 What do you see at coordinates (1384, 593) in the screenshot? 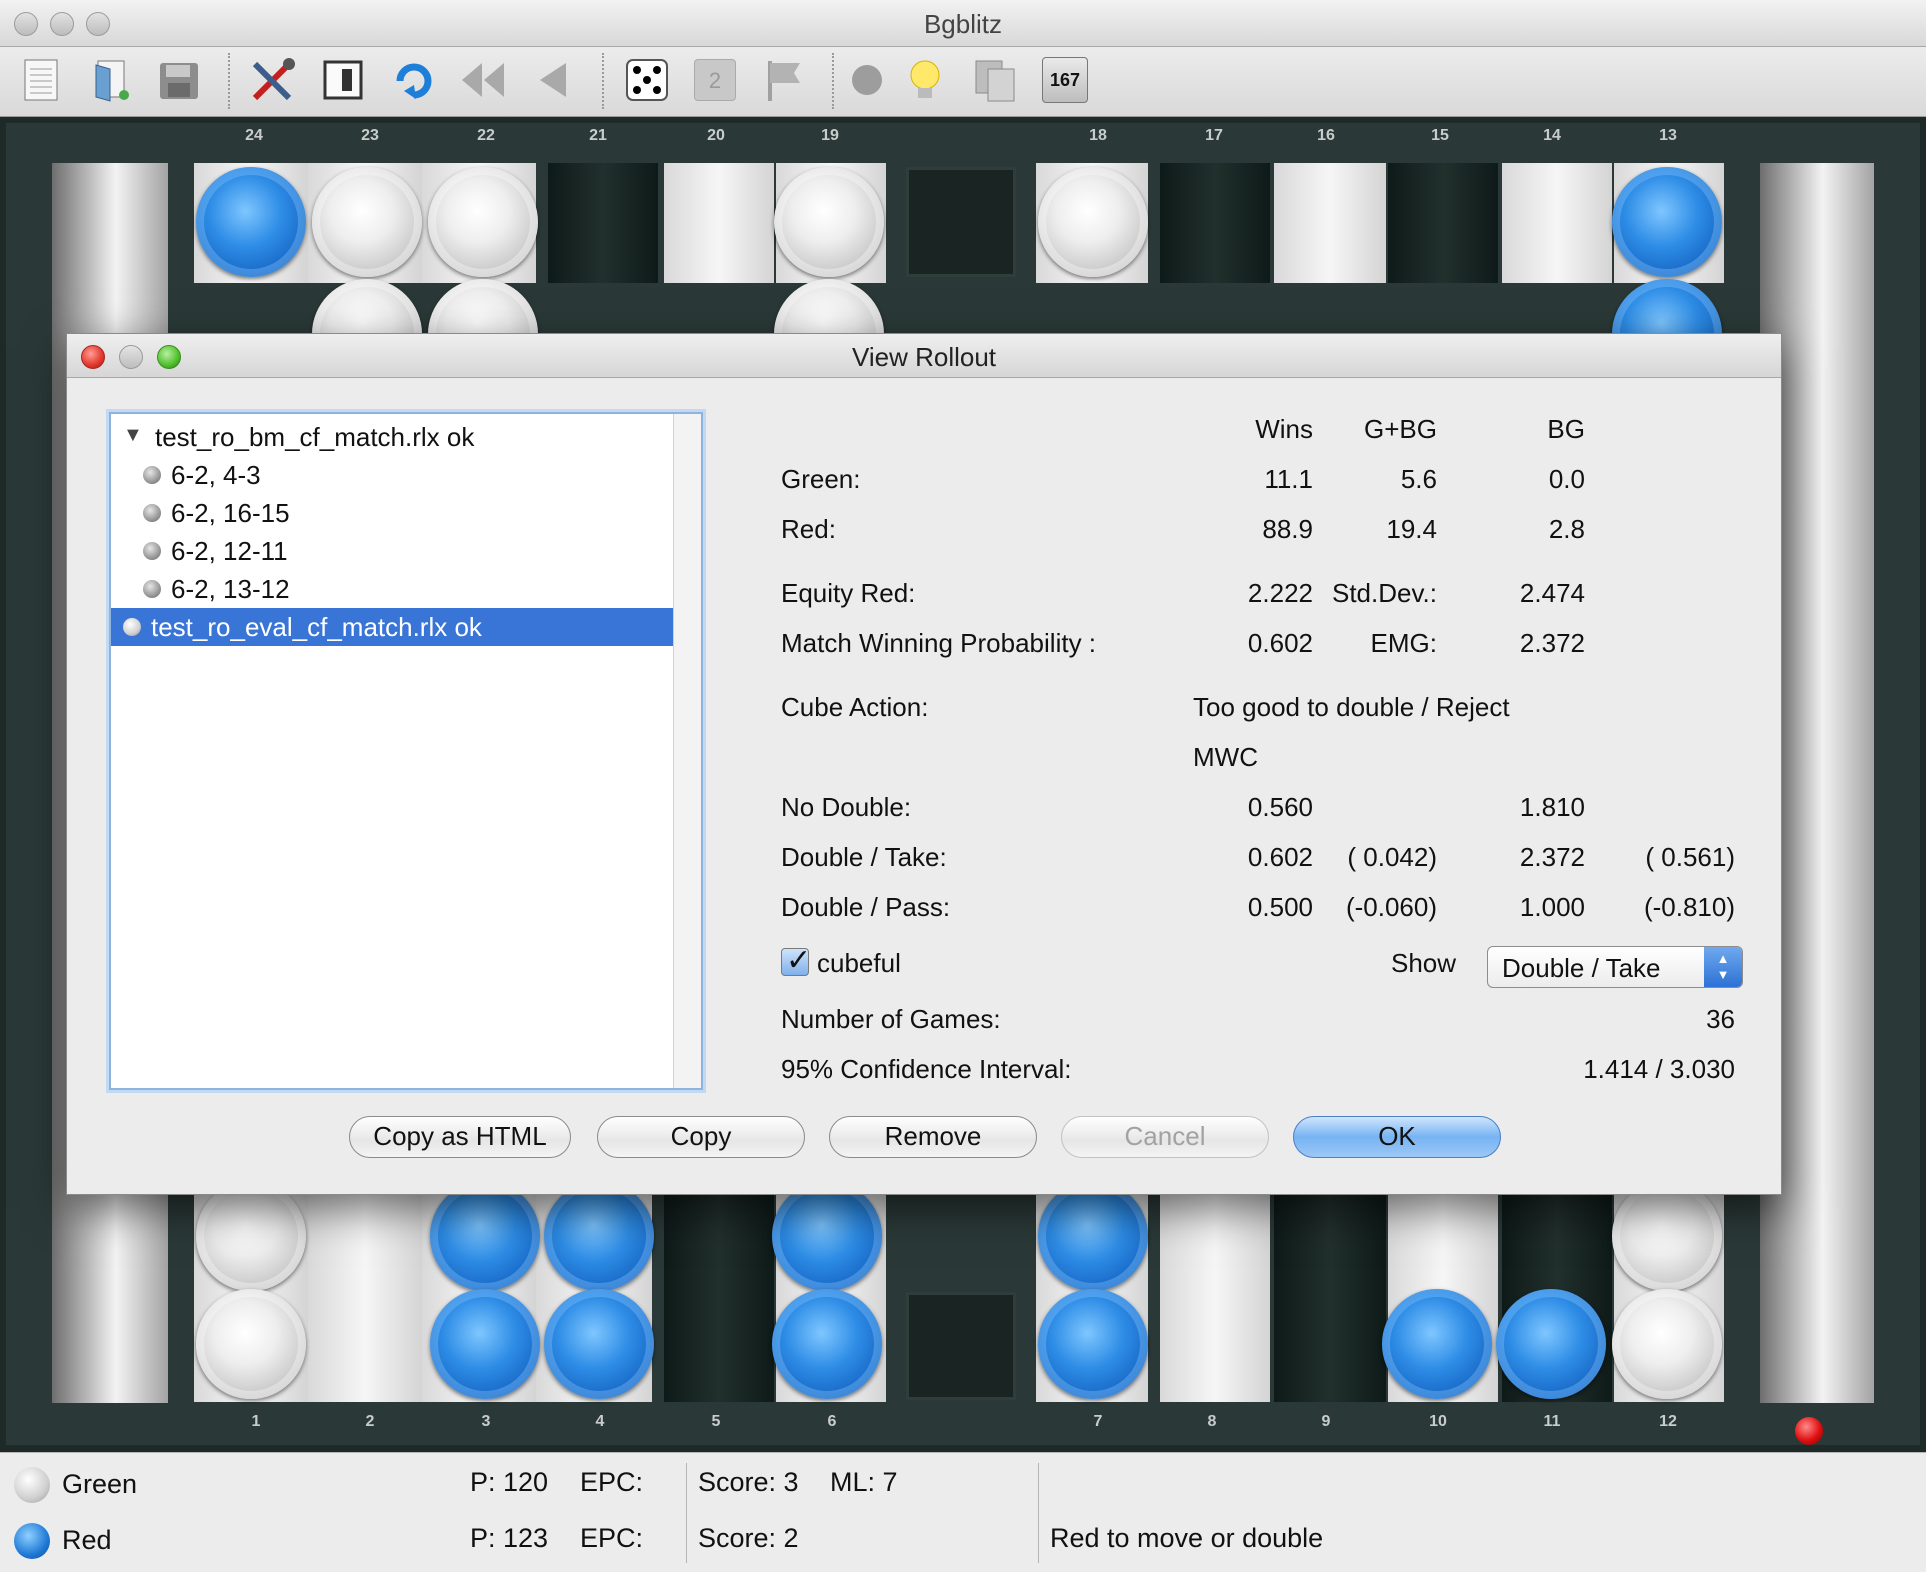
I see `stddev-label: Std.Dev.:` at bounding box center [1384, 593].